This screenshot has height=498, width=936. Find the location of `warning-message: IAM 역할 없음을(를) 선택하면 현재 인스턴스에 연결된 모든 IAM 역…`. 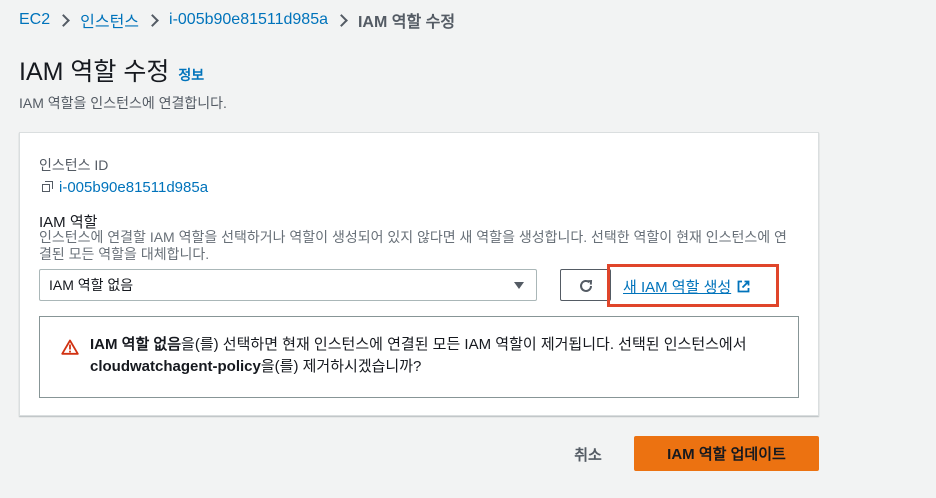

warning-message: IAM 역할 없음을(를) 선택하면 현재 인스턴스에 연결된 모든 IAM 역… is located at coordinates (440, 356).